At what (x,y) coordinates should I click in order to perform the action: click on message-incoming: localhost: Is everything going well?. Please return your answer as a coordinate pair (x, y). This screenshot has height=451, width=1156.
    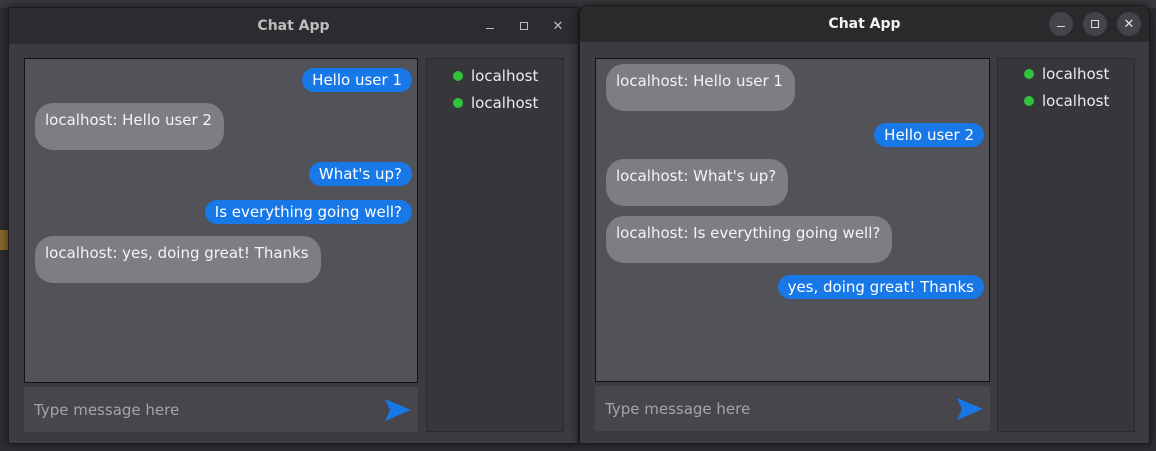
    Looking at the image, I should click on (749, 239).